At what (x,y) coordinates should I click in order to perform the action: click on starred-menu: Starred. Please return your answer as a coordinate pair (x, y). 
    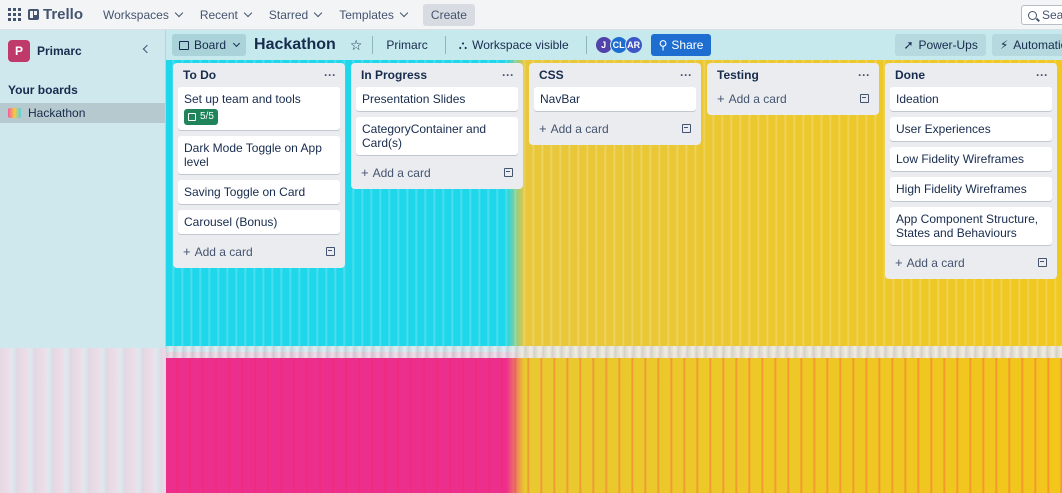
    Looking at the image, I should click on (295, 15).